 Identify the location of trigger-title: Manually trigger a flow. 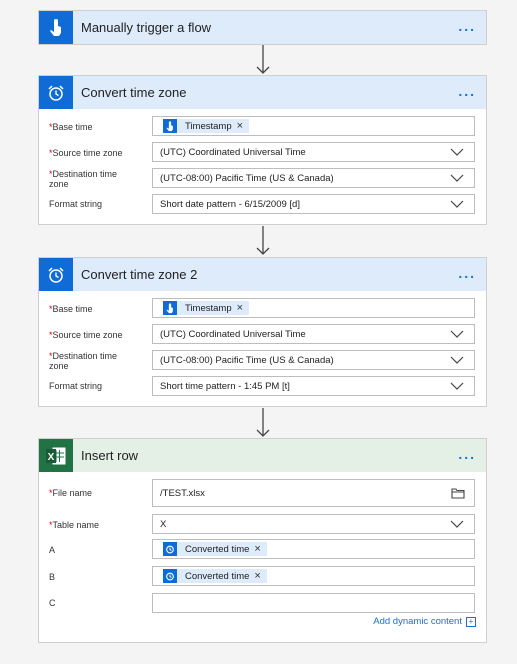
(146, 27).